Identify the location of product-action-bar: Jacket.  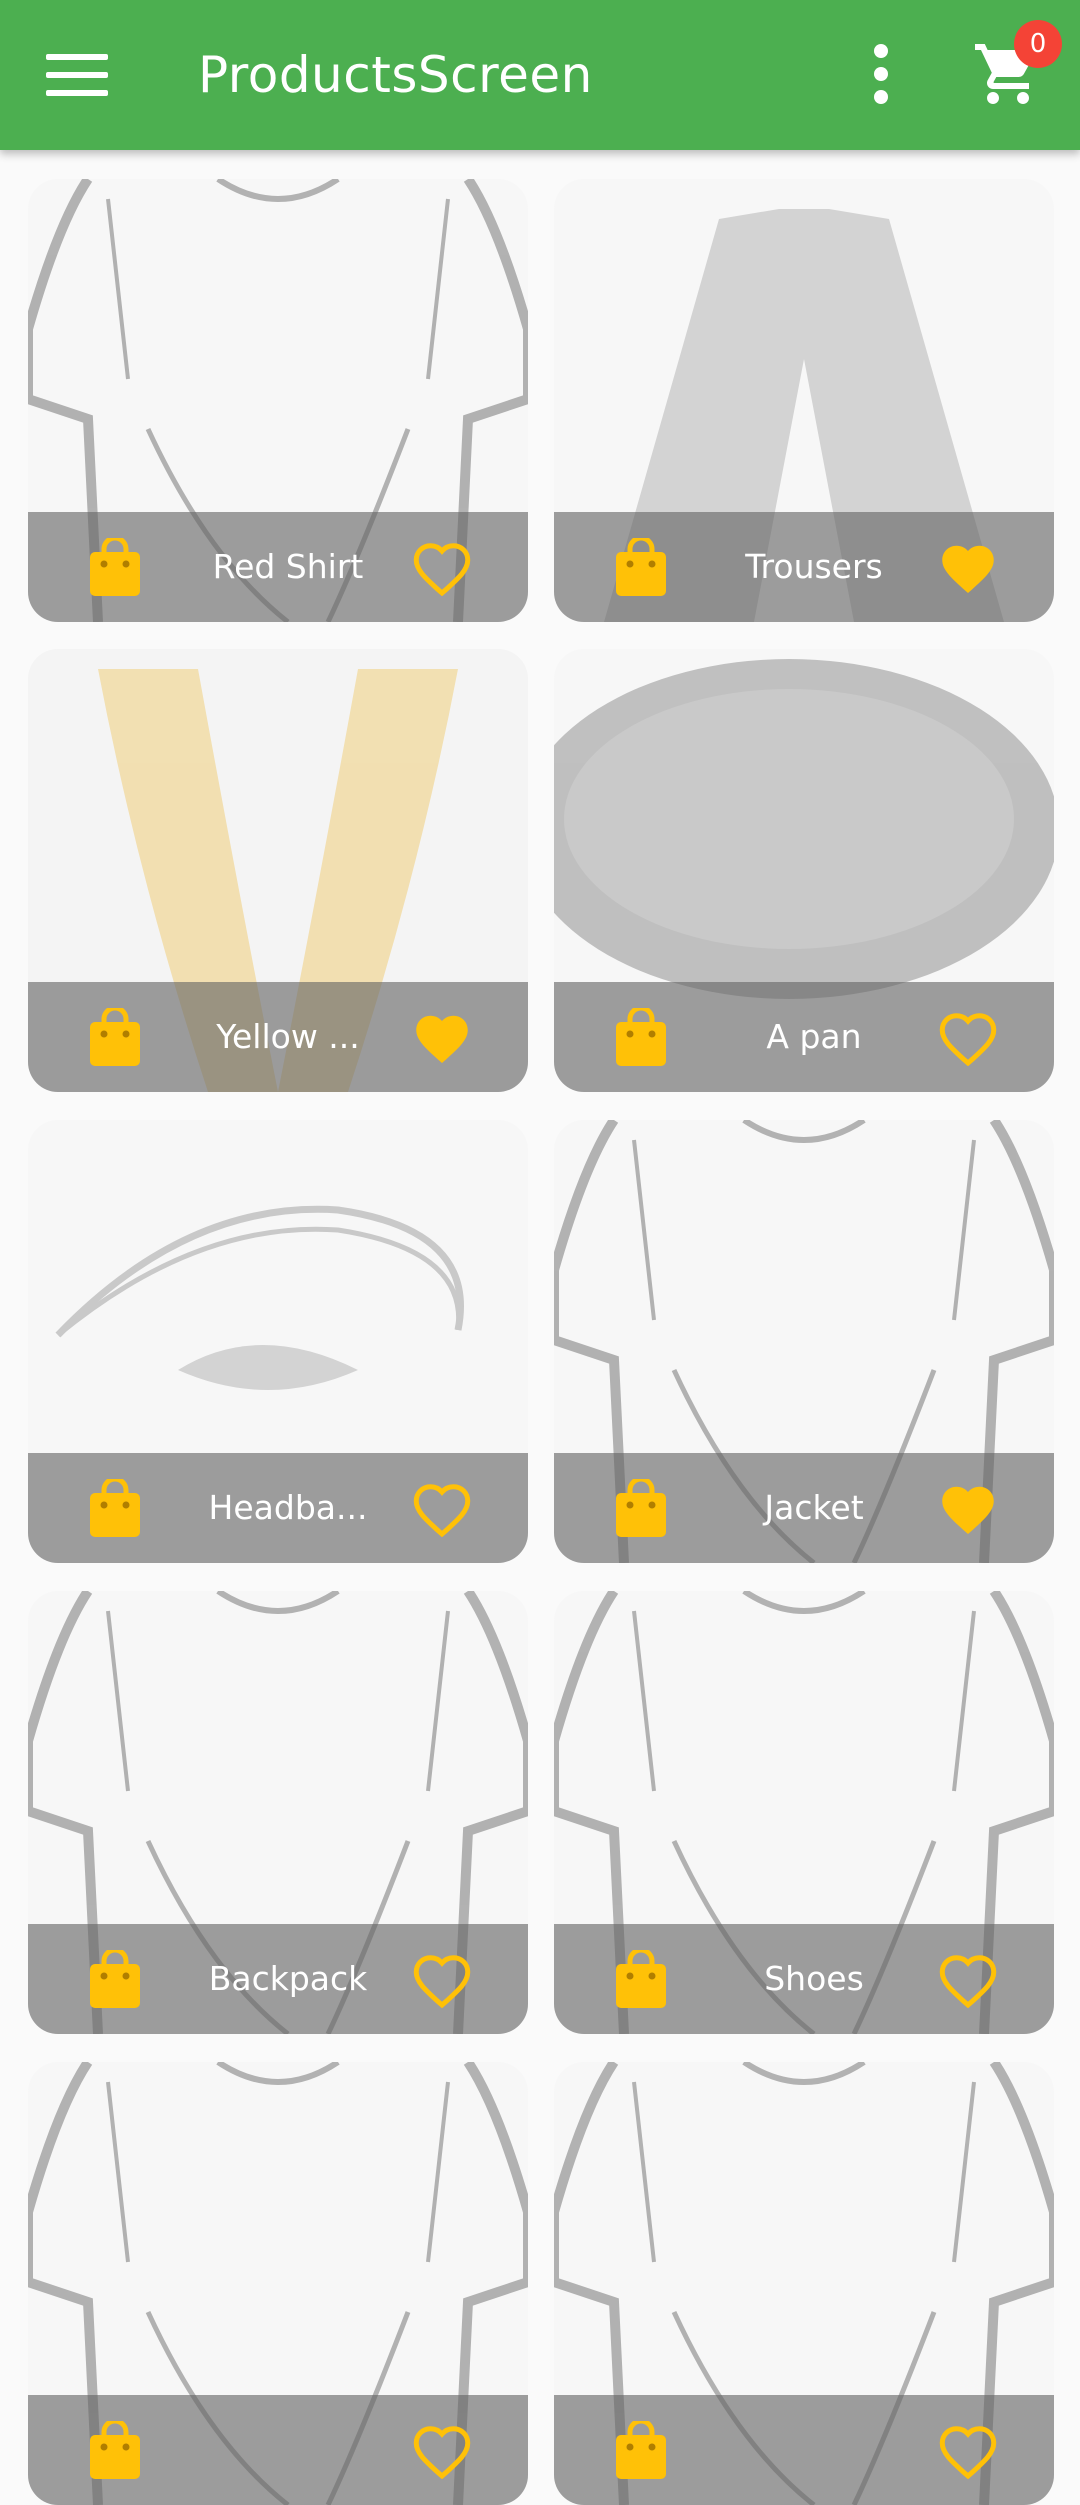
(804, 1508).